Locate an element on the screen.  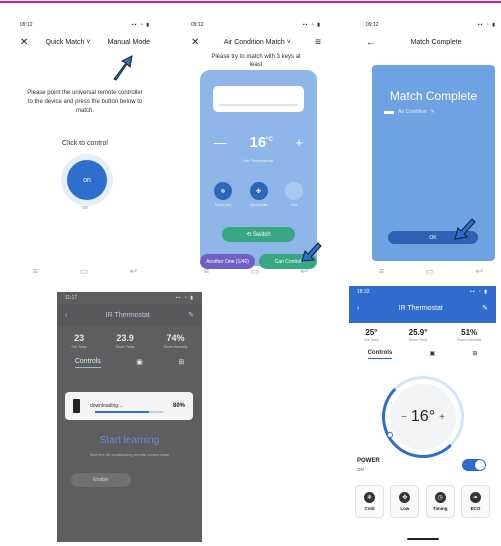
mode-cold-button: ❄ Mode cold is located at coordinates (223, 194).